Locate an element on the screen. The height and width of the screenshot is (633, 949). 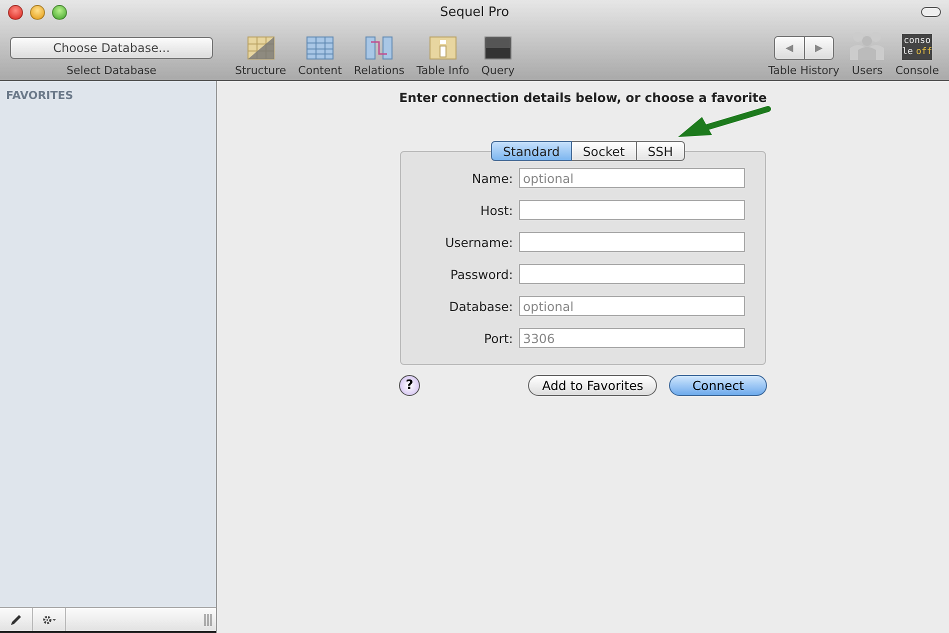
help-button: ? is located at coordinates (409, 385).